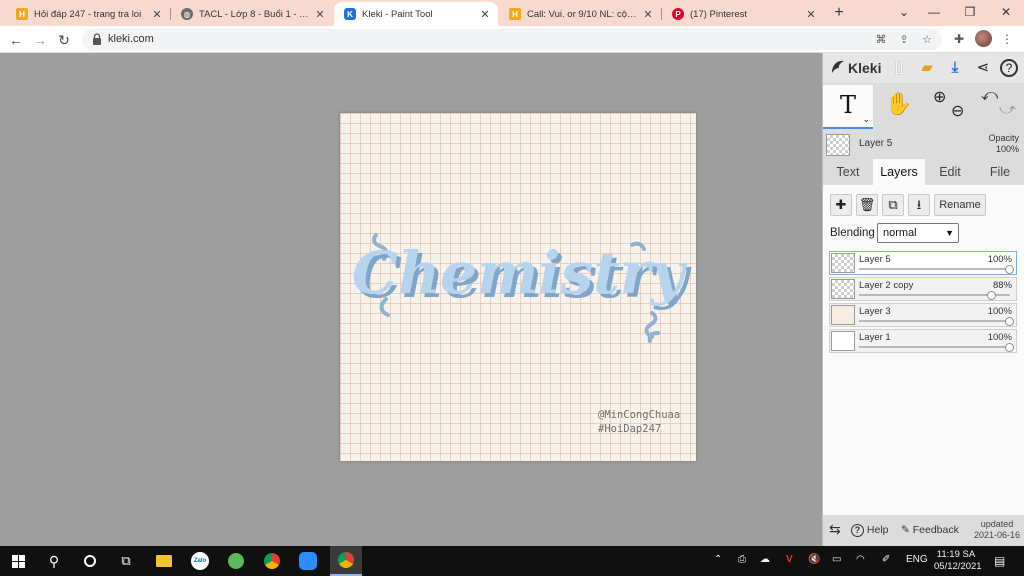  I want to click on bookmark-star-icon: ☆, so click(927, 40).